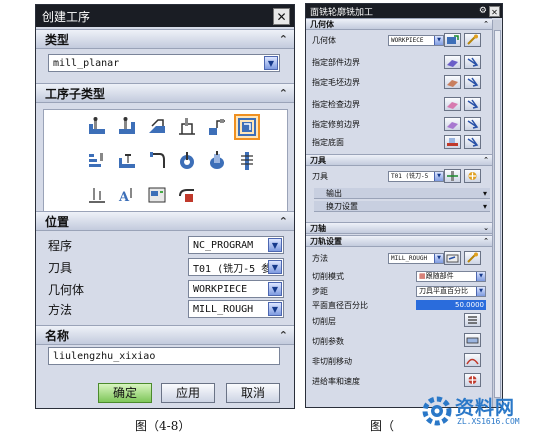 The width and height of the screenshot is (534, 436). What do you see at coordinates (163, 426) in the screenshot?
I see `figure-caption-left: 图（4-8）` at bounding box center [163, 426].